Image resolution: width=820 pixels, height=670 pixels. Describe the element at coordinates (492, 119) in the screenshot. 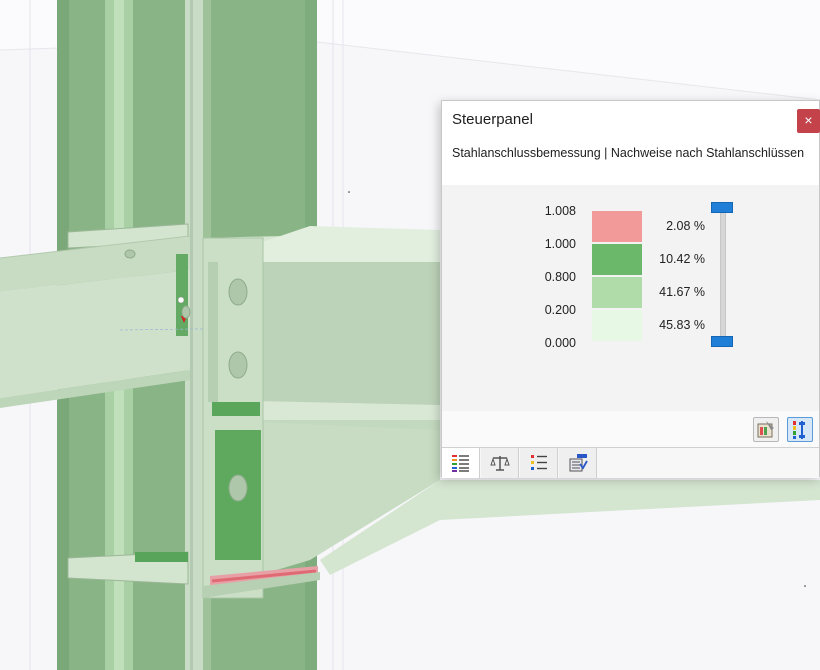

I see `panel-title: Steuerpanel` at that location.